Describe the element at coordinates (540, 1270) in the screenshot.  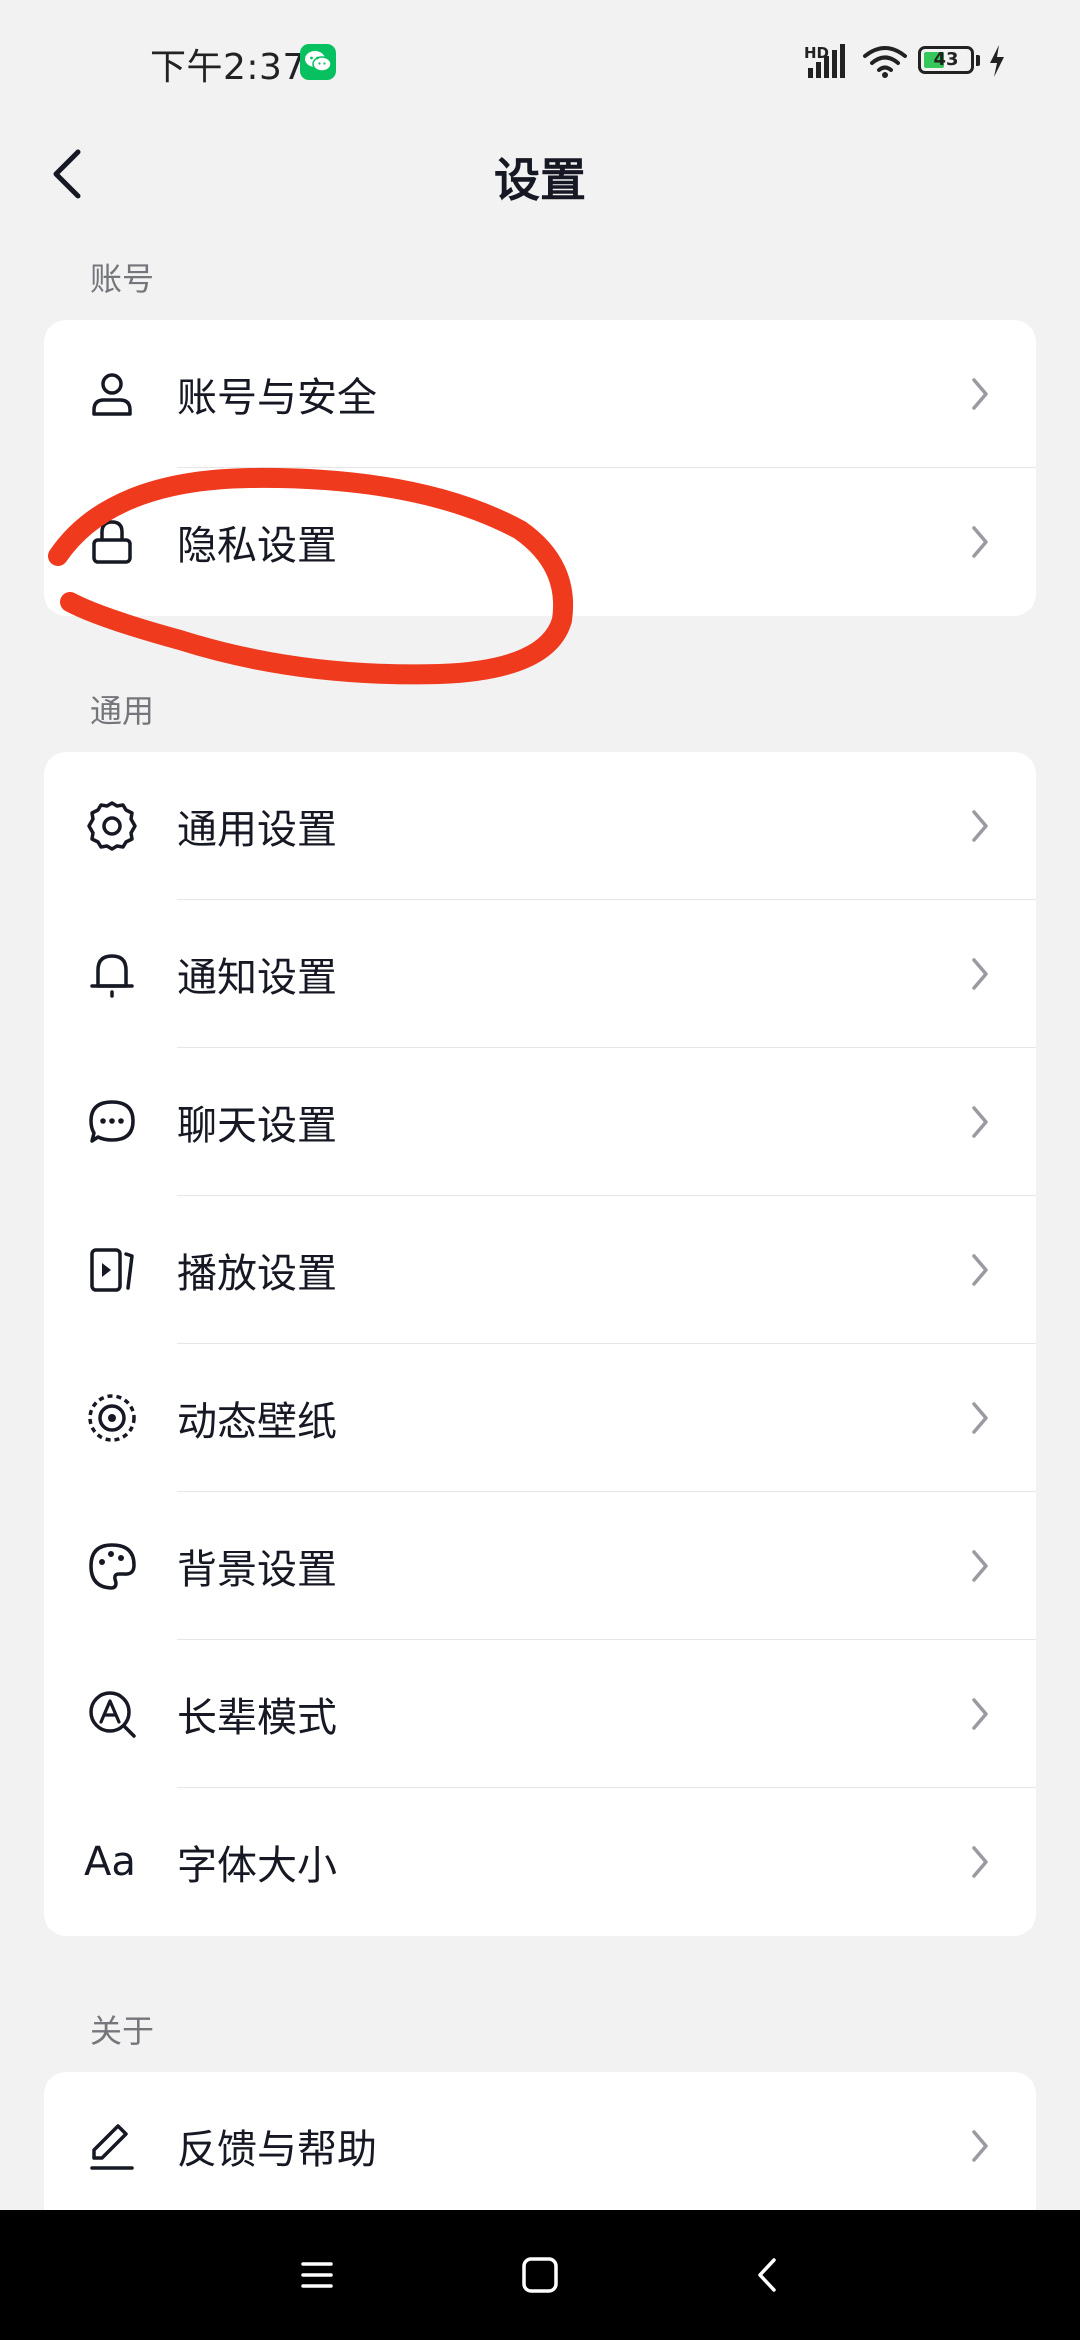
I see `settings-row-playback: 播放设置` at that location.